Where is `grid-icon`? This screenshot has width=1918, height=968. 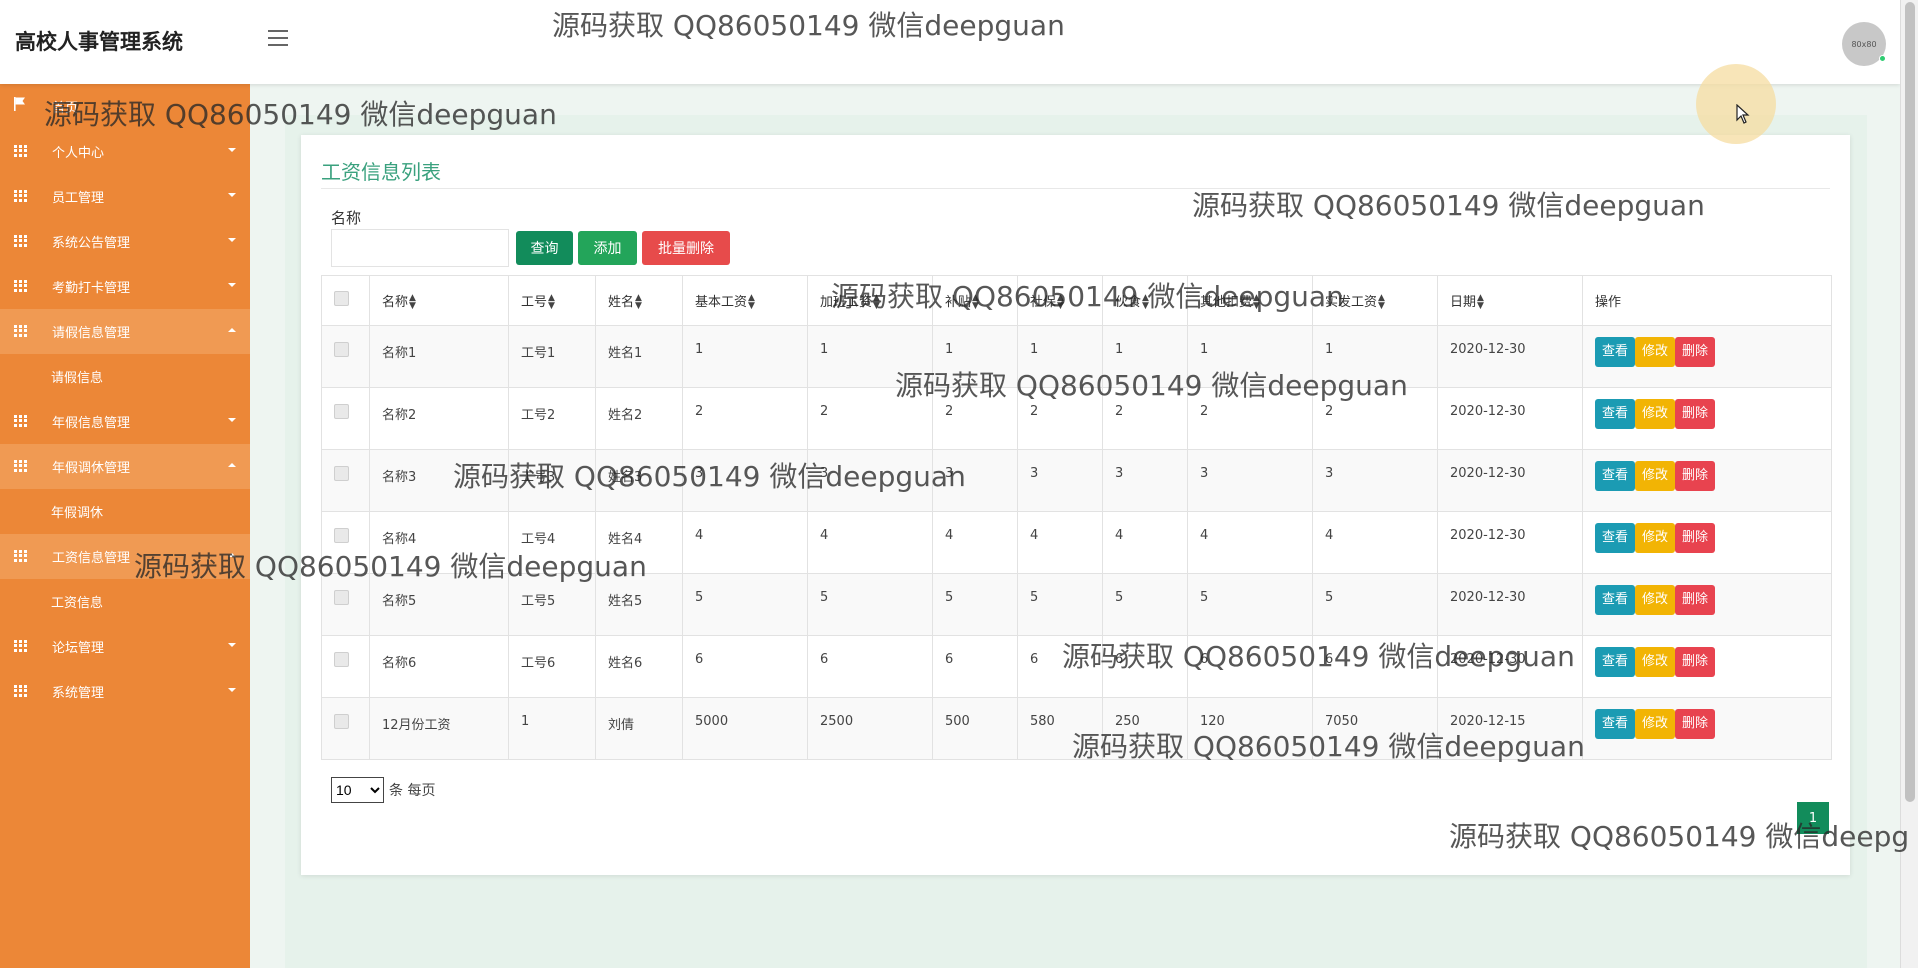 grid-icon is located at coordinates (20, 196).